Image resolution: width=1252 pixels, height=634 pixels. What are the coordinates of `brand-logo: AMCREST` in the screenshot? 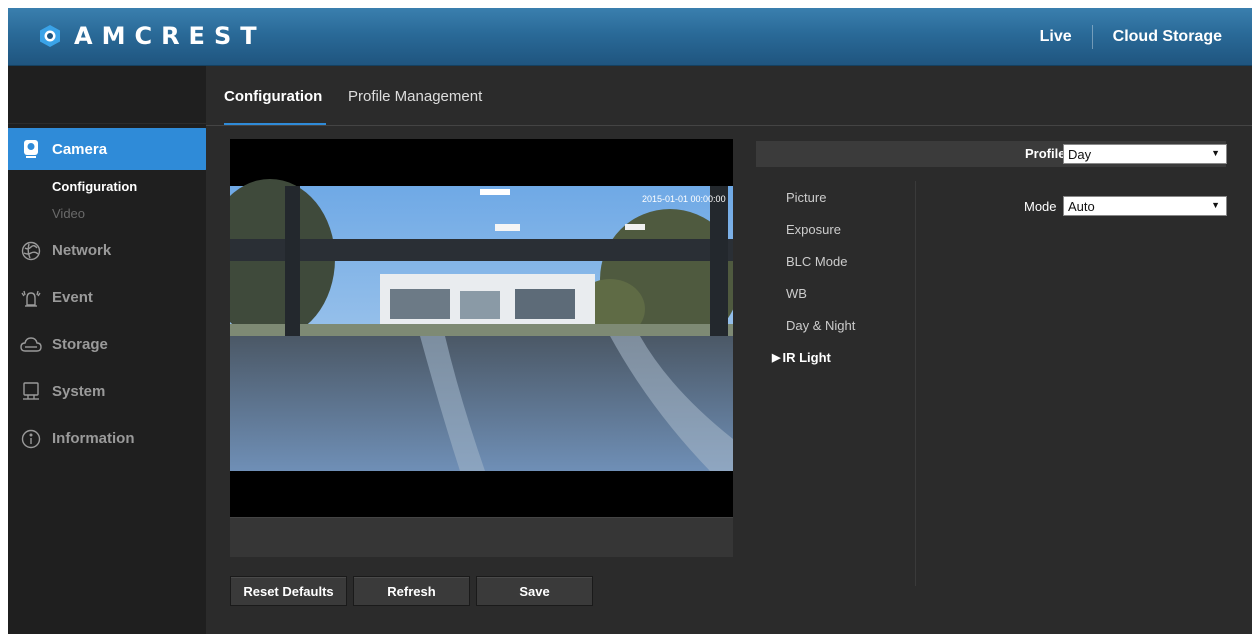 It's located at (152, 36).